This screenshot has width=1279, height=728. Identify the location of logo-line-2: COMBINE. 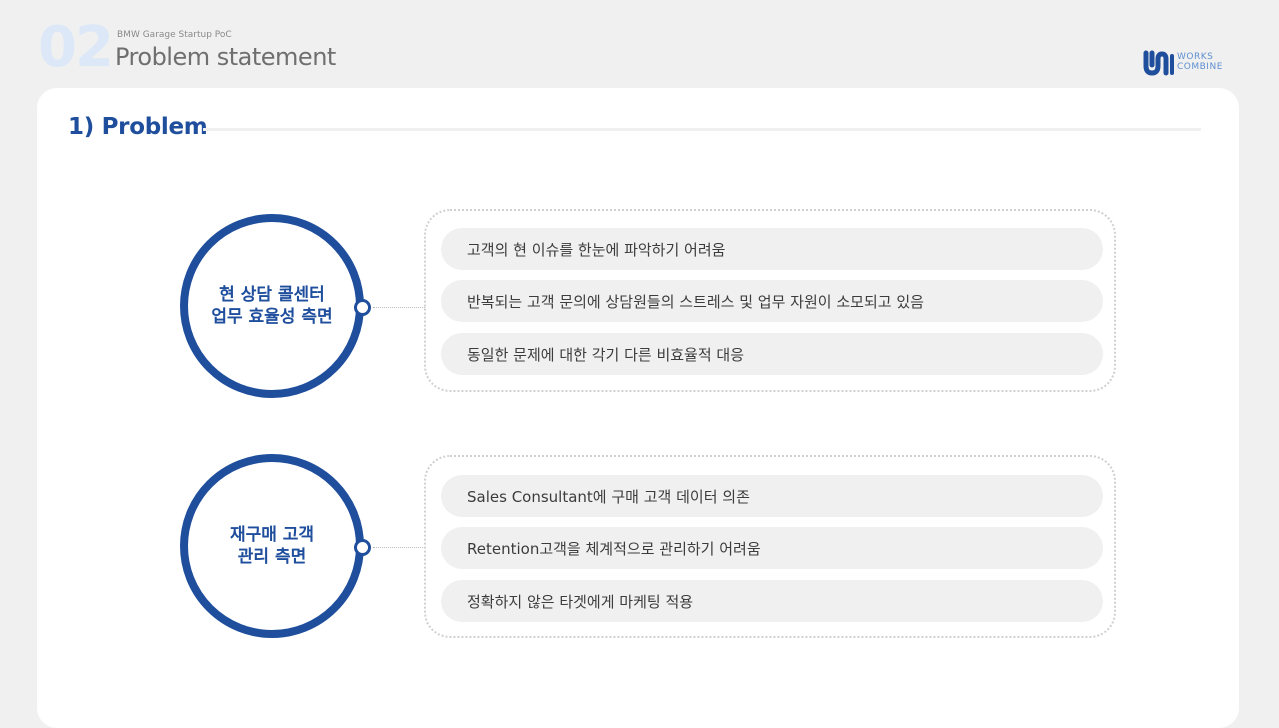
(1200, 67).